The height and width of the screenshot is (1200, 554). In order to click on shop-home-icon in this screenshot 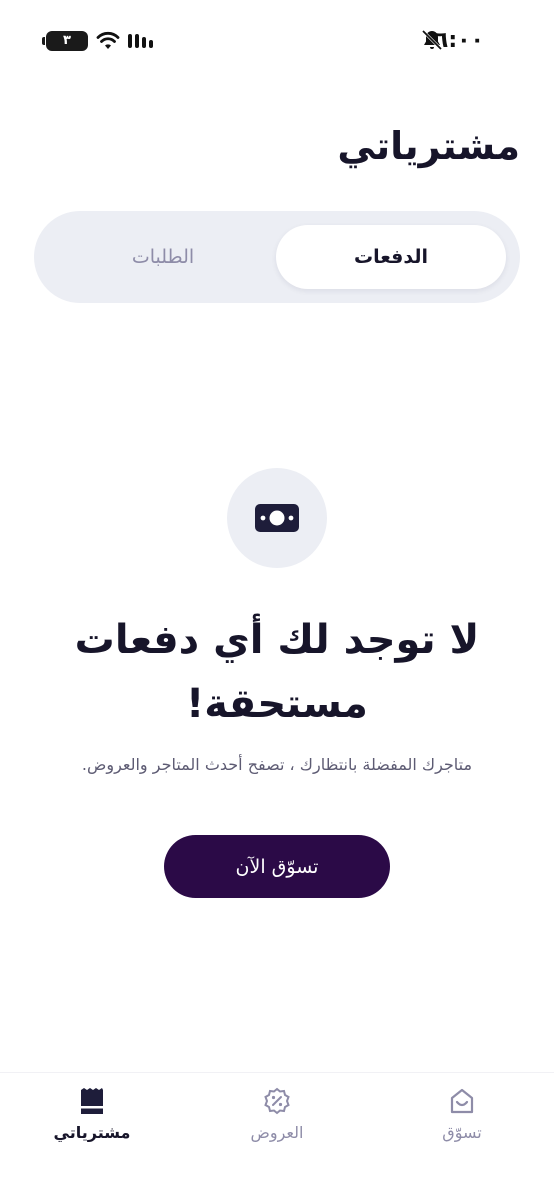, I will do `click(462, 1101)`.